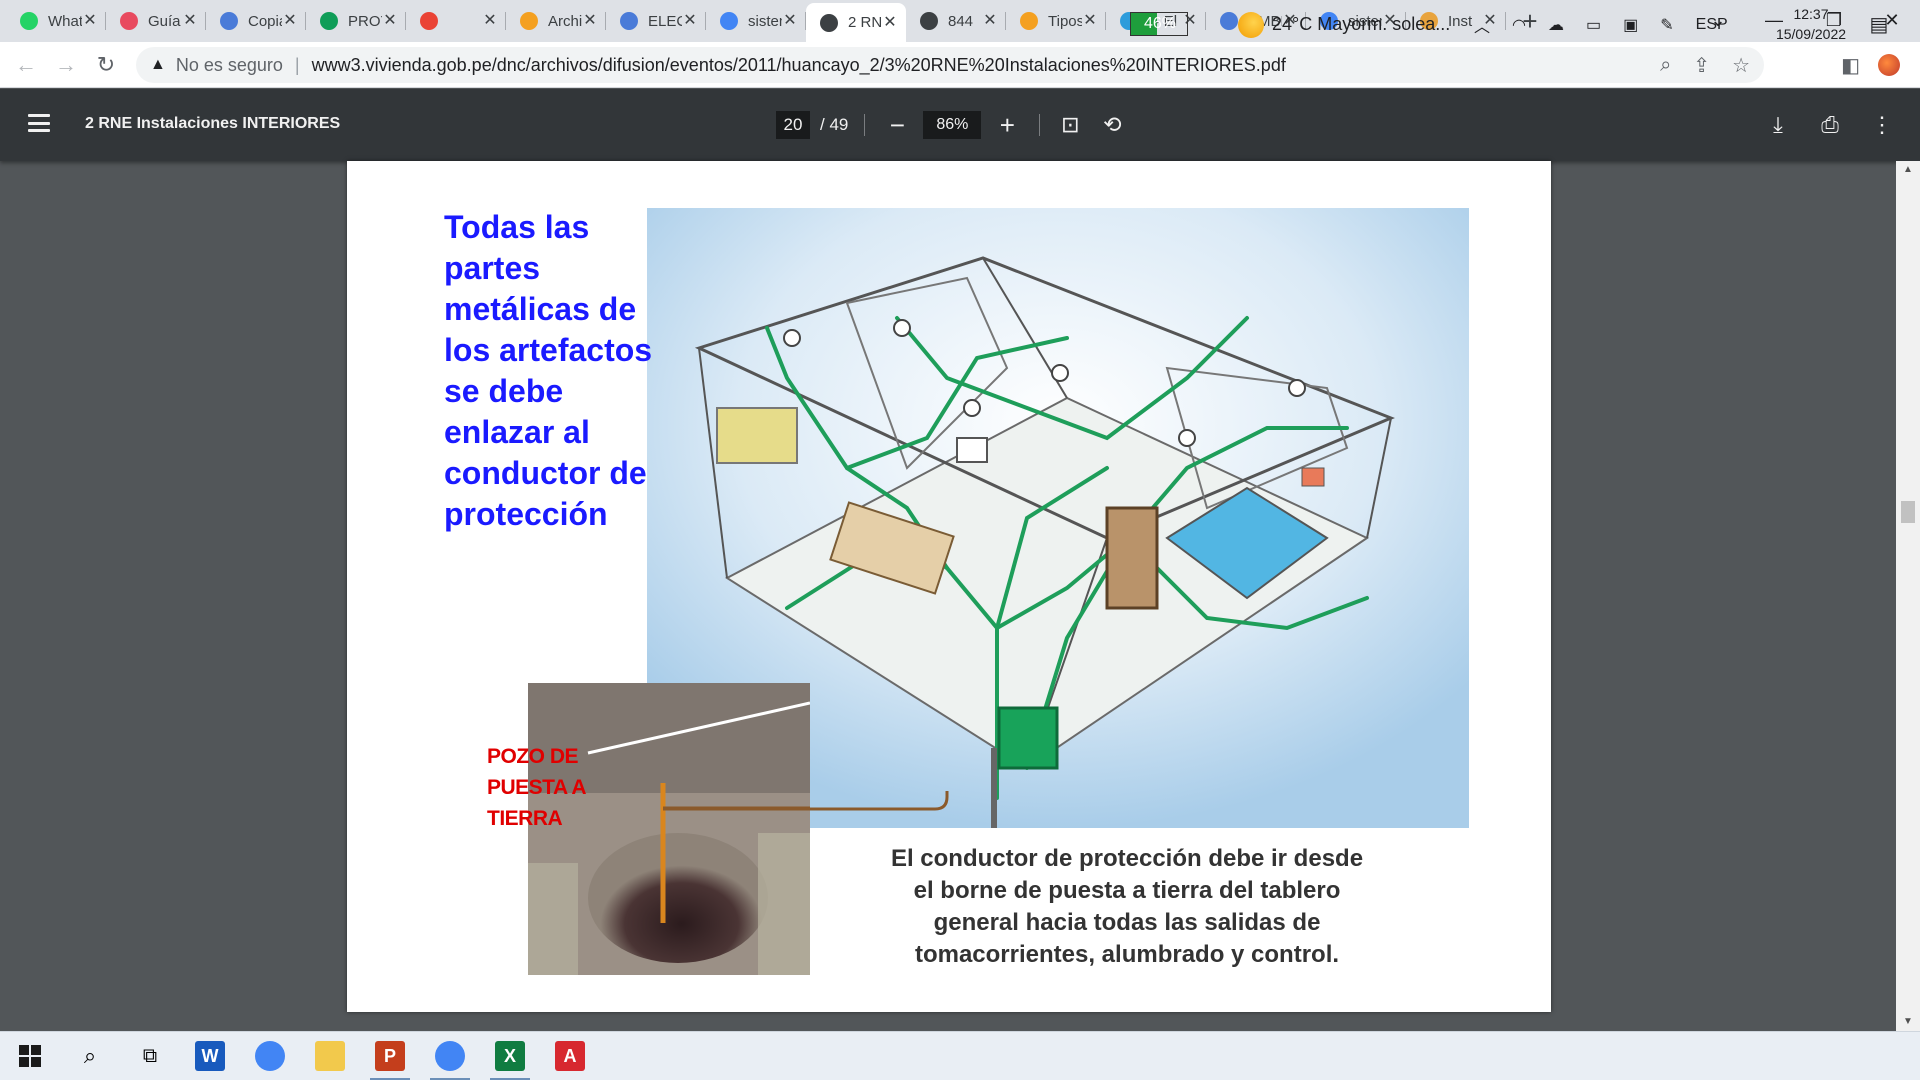  Describe the element at coordinates (1666, 25) in the screenshot. I see `pen-icon: ✎` at that location.